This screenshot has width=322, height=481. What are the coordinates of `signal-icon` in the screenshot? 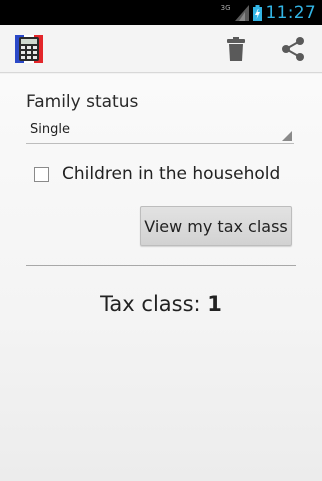 It's located at (241, 12).